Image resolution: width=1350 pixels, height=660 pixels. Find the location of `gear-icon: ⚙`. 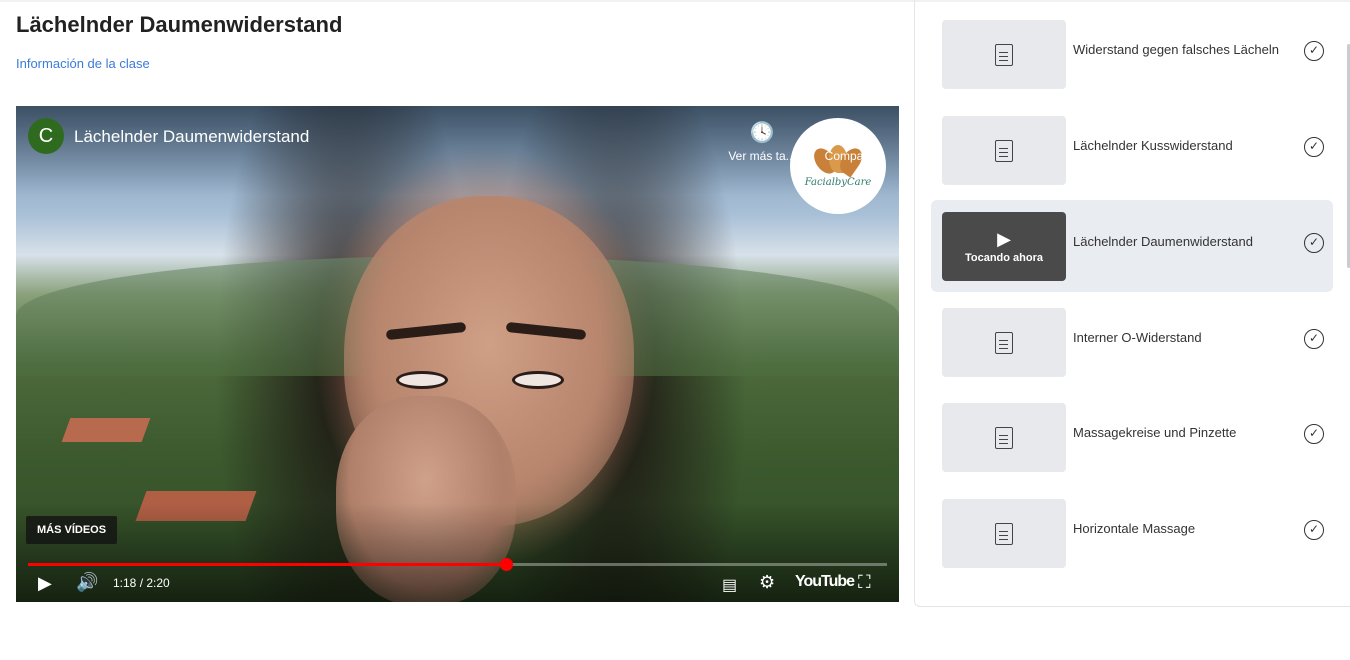

gear-icon: ⚙ is located at coordinates (767, 582).